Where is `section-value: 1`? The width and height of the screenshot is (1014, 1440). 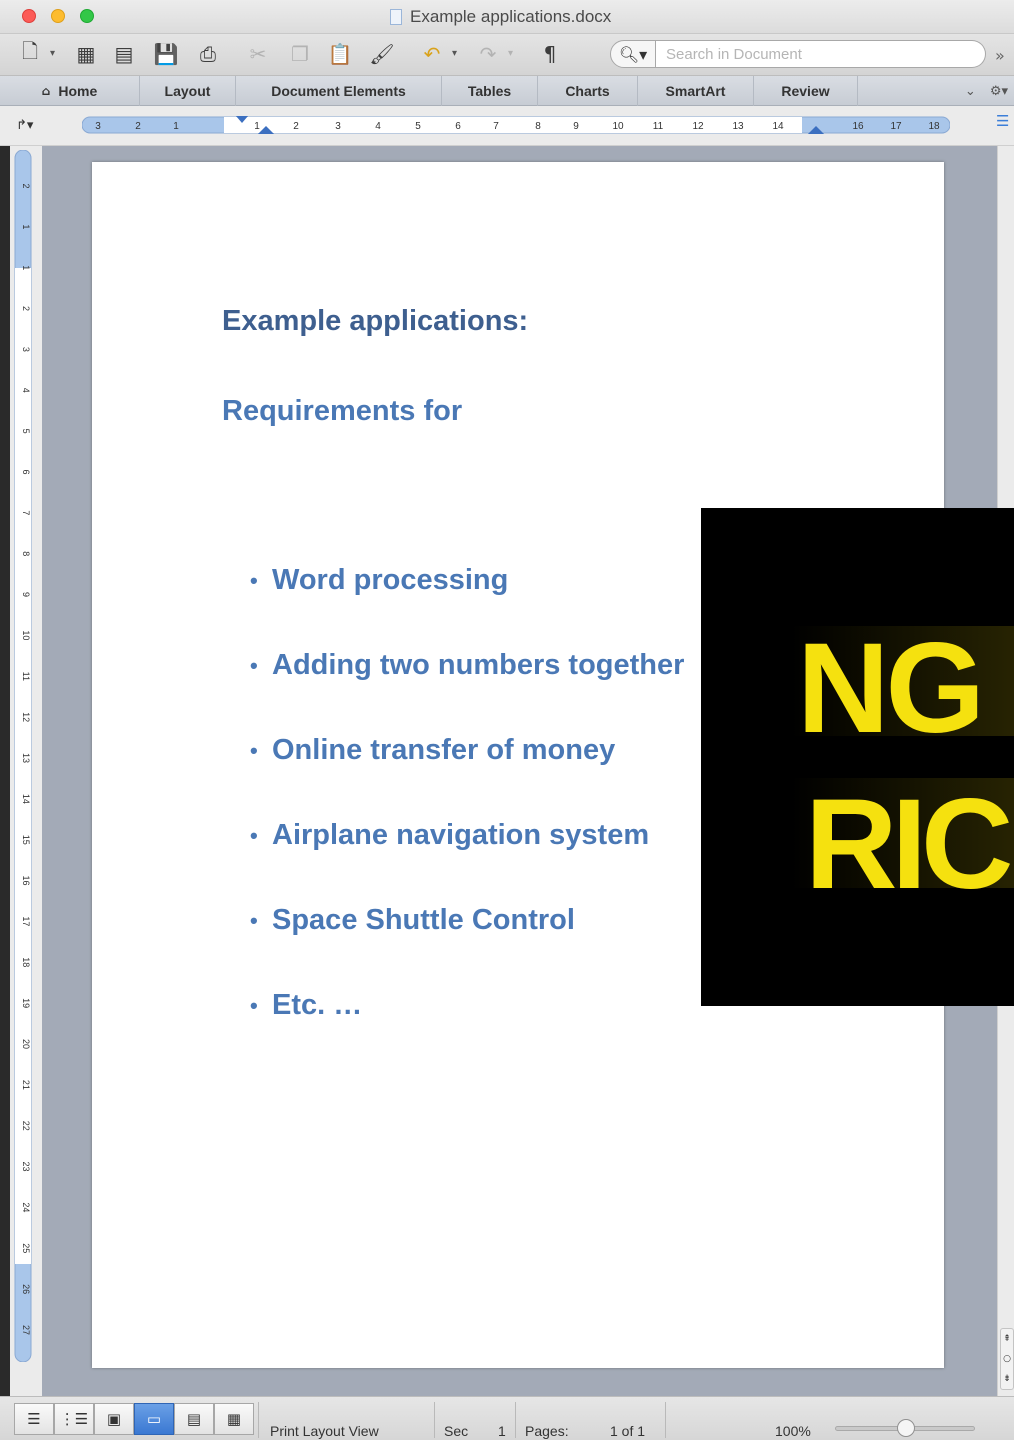 section-value: 1 is located at coordinates (502, 1431).